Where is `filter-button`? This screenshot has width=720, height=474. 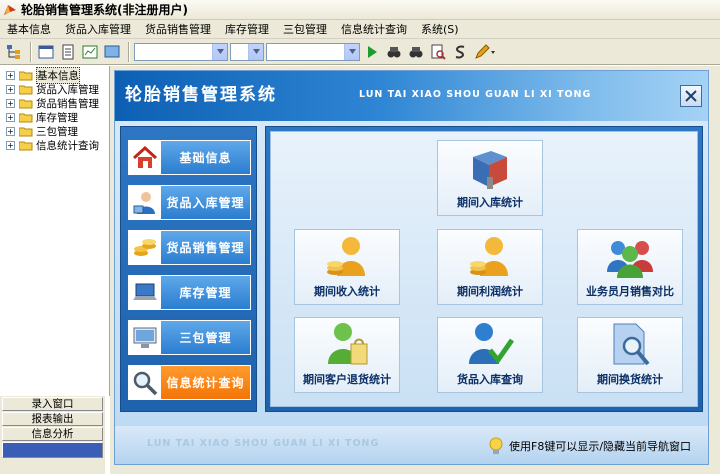 filter-button is located at coordinates (438, 52).